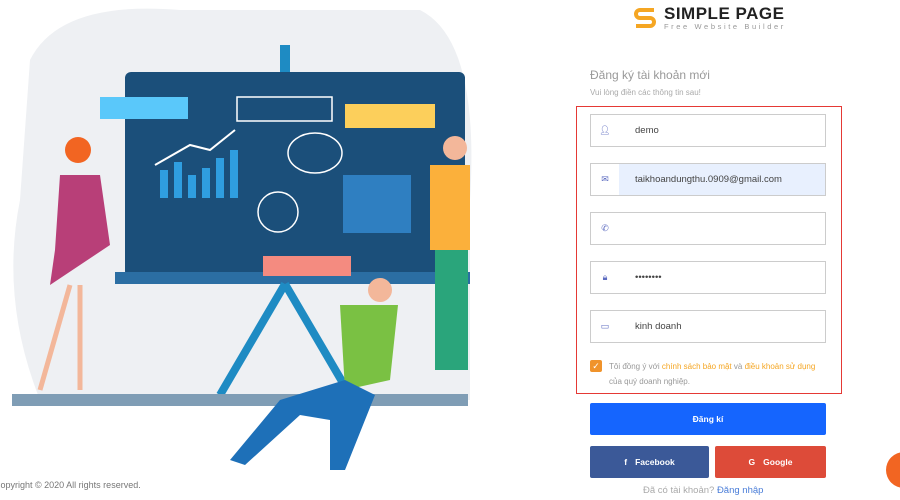  Describe the element at coordinates (645, 92) in the screenshot. I see `page-subtitle: Vui lòng điền các thông tin sau!` at that location.